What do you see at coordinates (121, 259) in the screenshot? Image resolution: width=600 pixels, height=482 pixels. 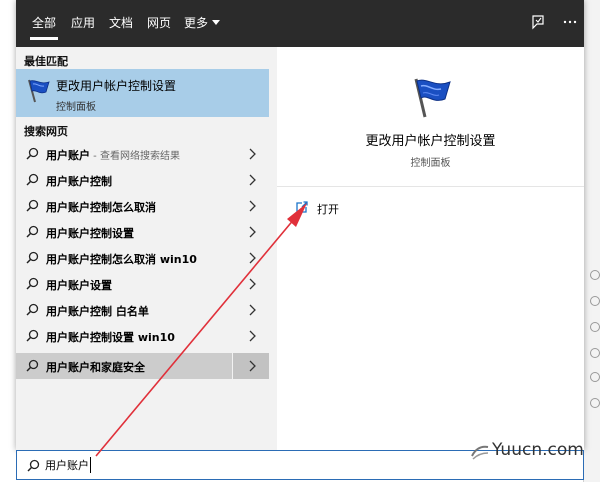 I see `suggestion-label: 用户账户控制怎么取消 win10` at bounding box center [121, 259].